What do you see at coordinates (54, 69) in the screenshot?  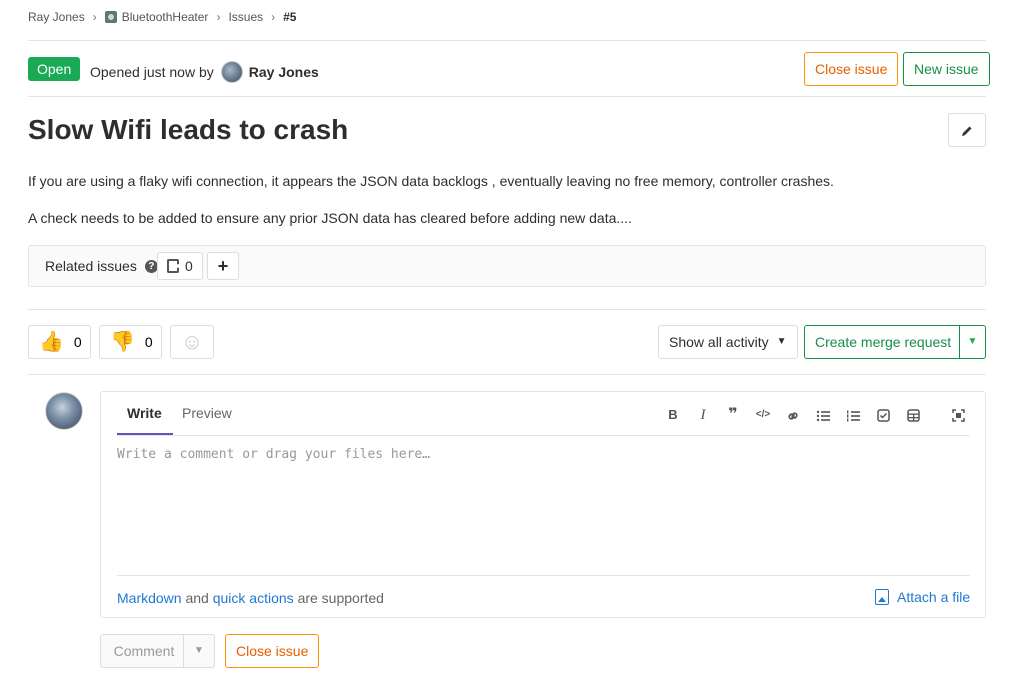 I see `status-badge: Open` at bounding box center [54, 69].